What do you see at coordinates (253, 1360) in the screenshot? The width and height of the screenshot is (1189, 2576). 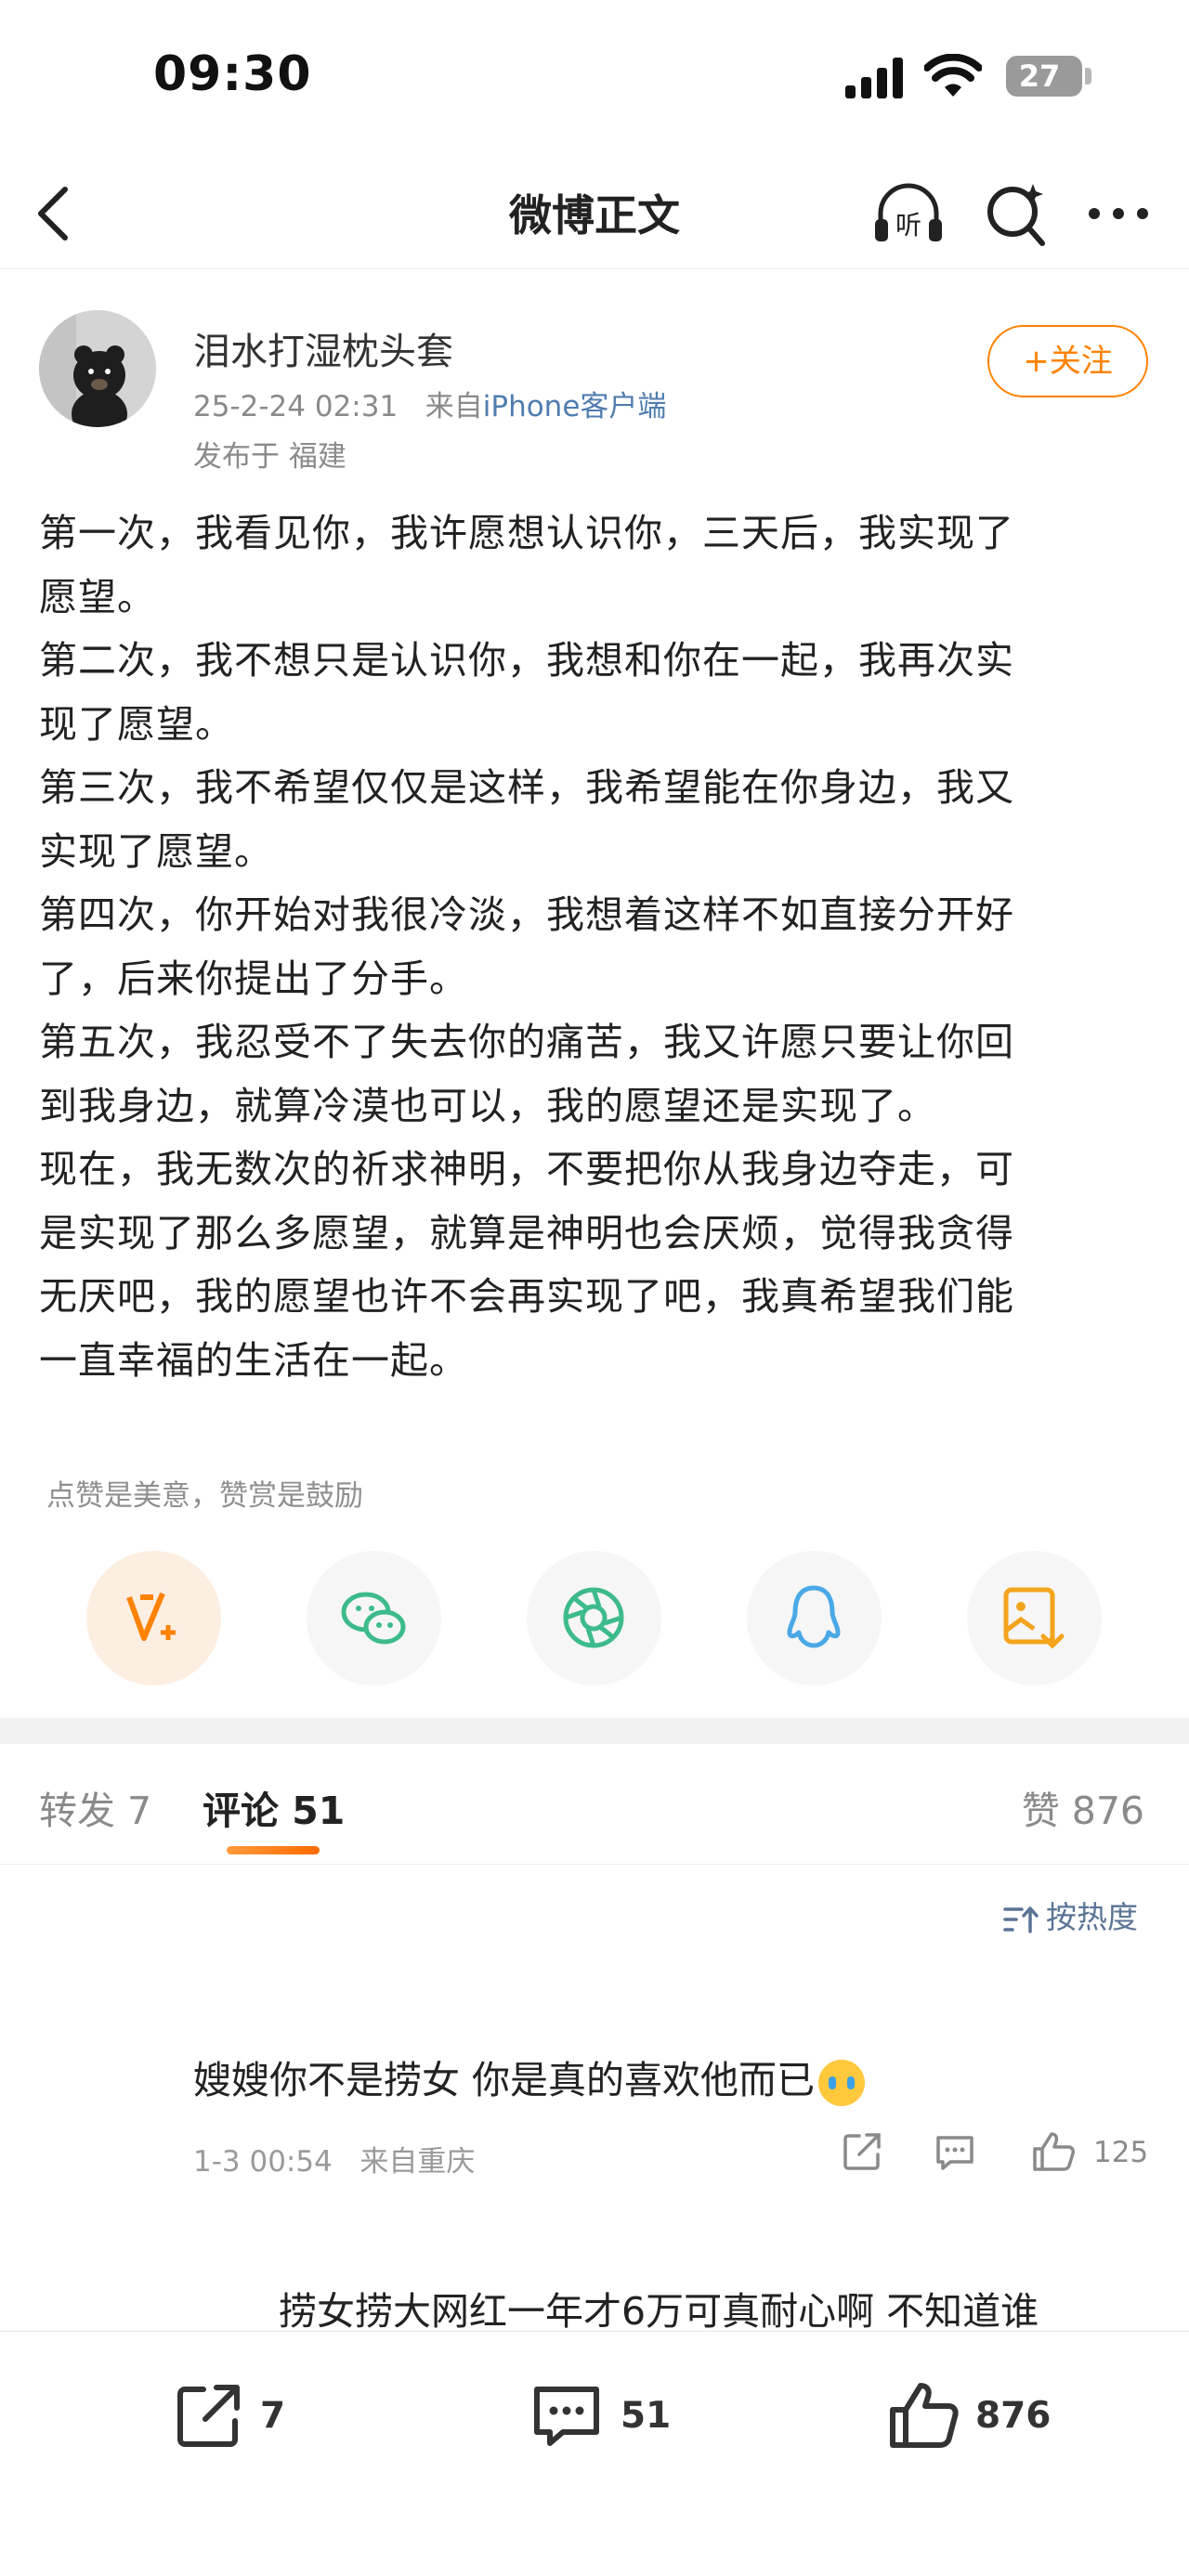 I see `post-line: 一直幸福的生活在一起。` at bounding box center [253, 1360].